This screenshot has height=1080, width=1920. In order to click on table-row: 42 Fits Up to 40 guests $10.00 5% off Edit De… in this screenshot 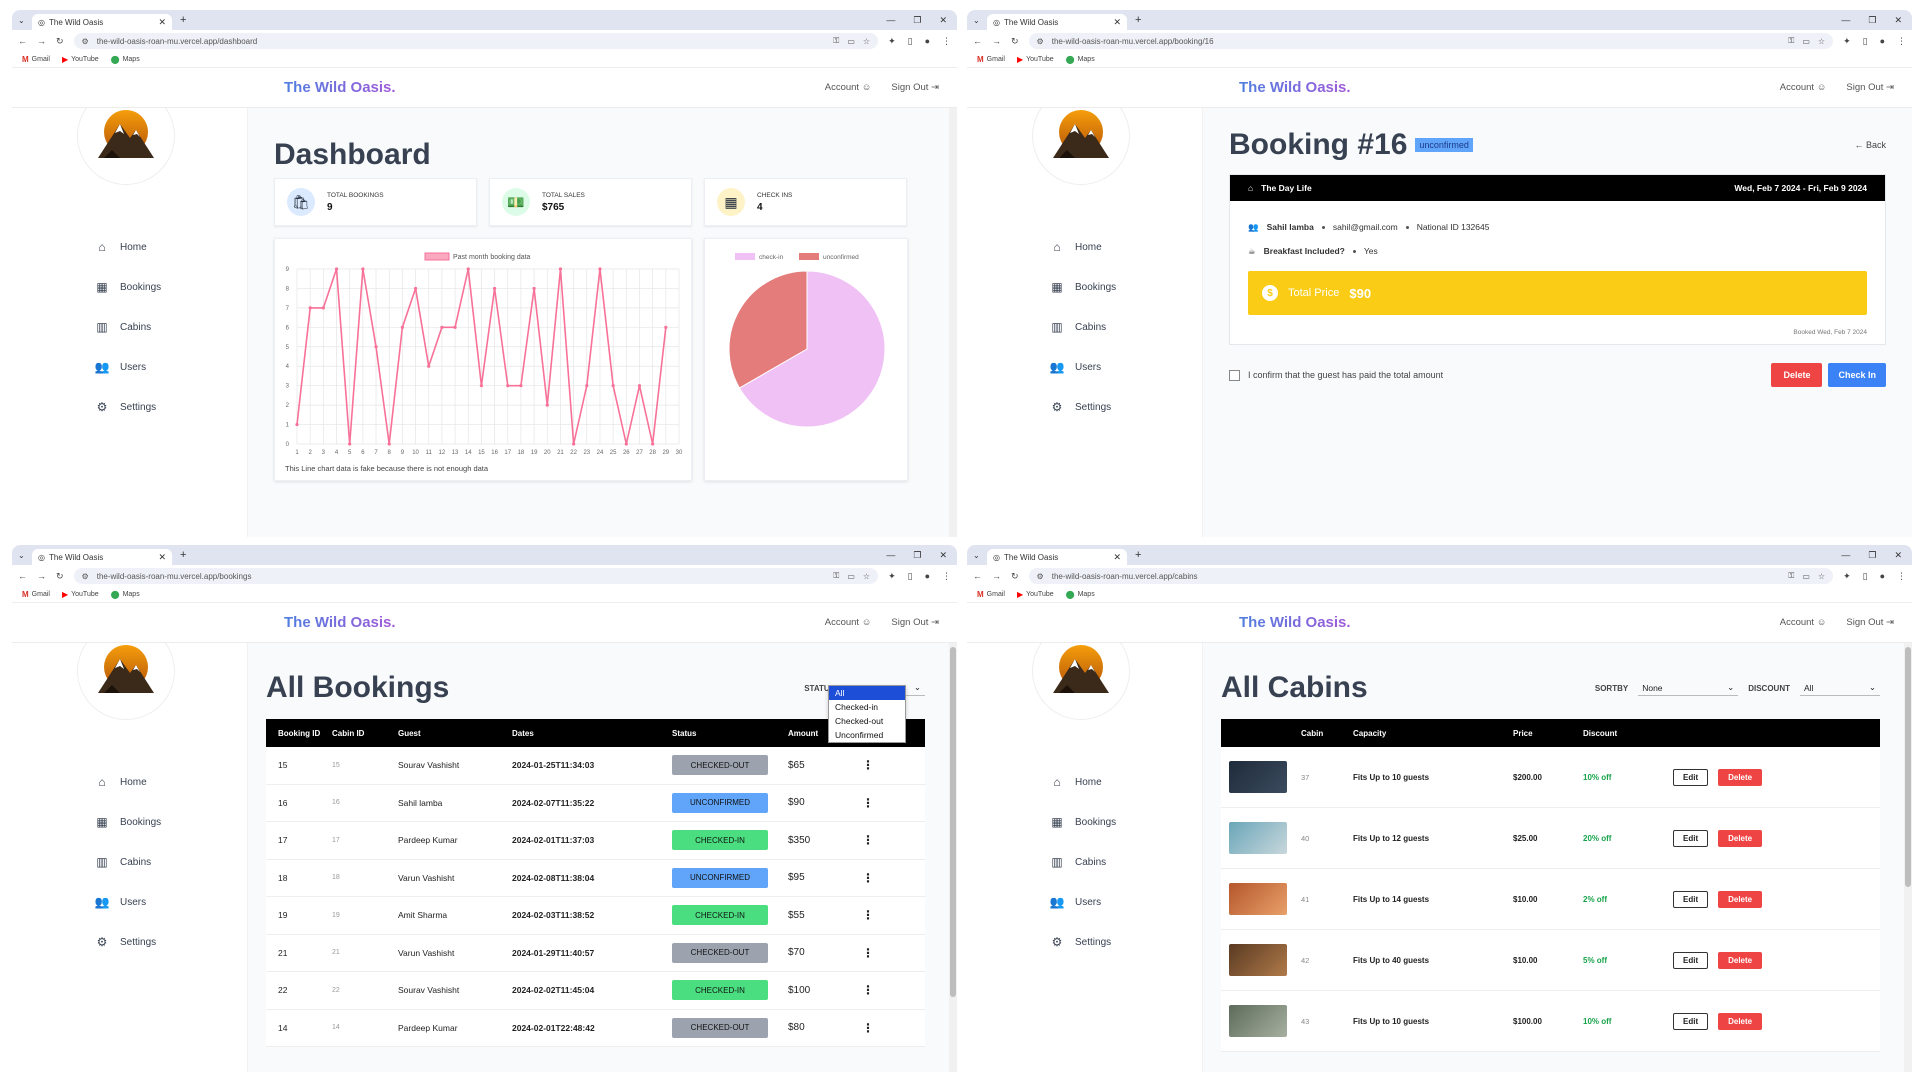, I will do `click(1550, 960)`.